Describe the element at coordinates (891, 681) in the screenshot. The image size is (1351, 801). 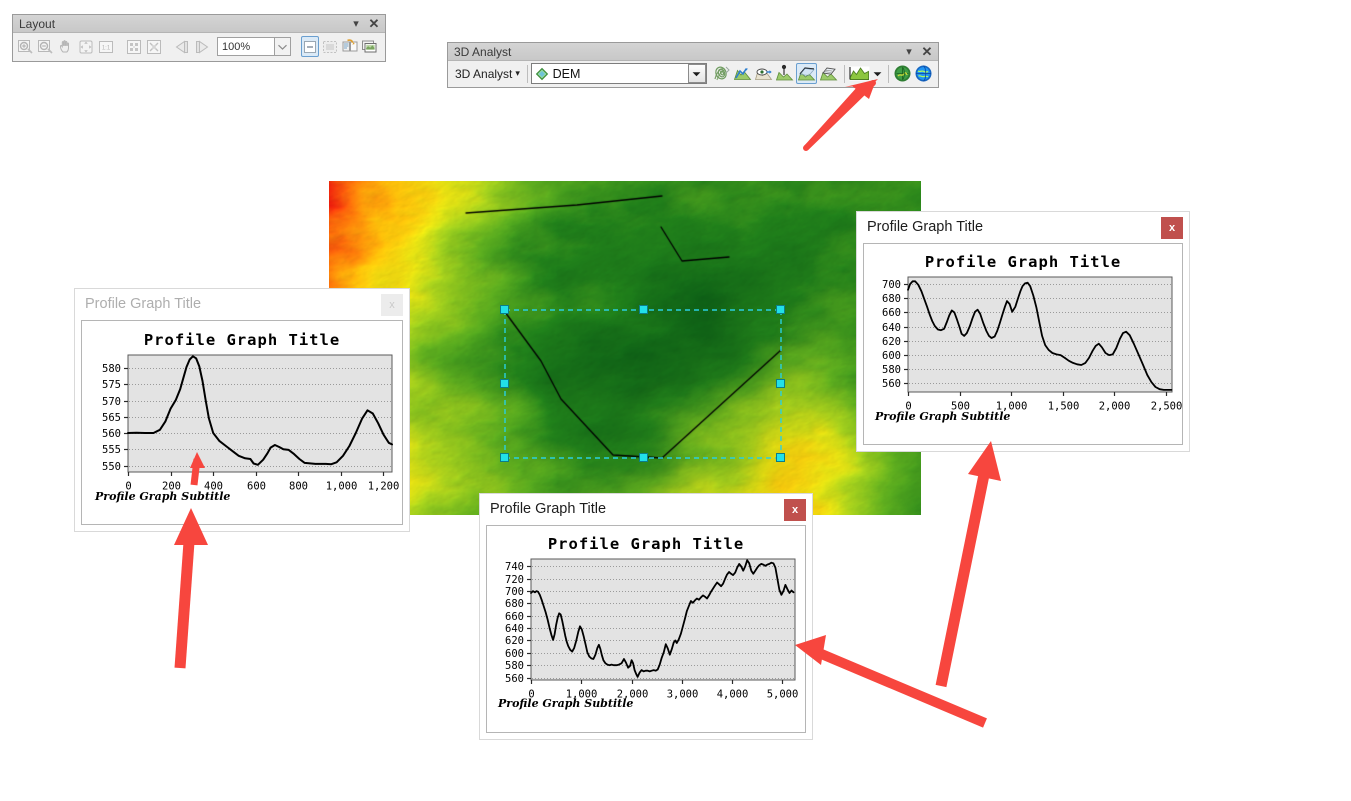
I see `arrow-to-bottom-graph` at that location.